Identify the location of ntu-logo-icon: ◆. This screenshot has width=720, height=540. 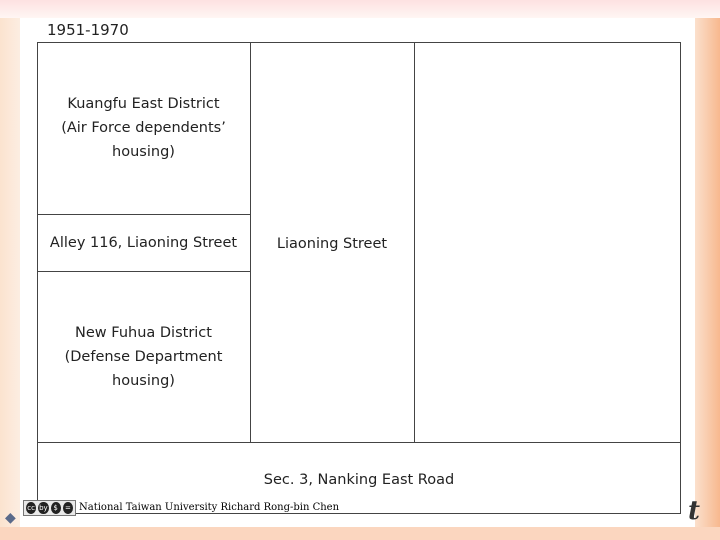
(10, 518).